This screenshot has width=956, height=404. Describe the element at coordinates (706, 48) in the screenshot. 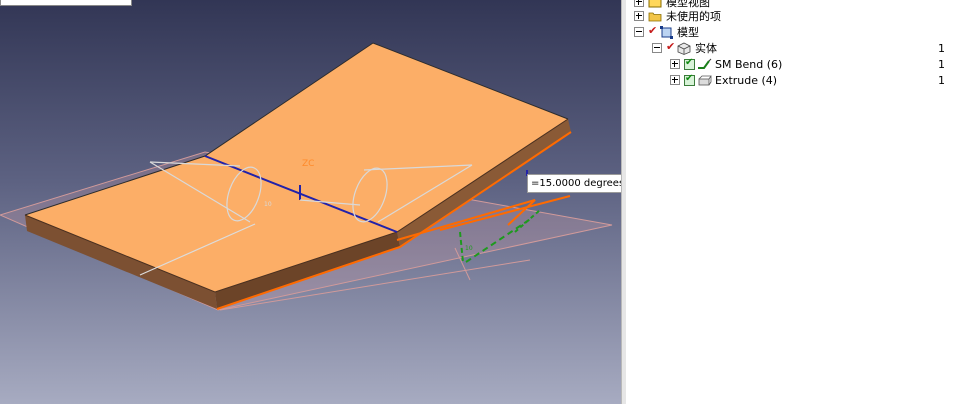

I see `tree-item-label: 实体` at that location.